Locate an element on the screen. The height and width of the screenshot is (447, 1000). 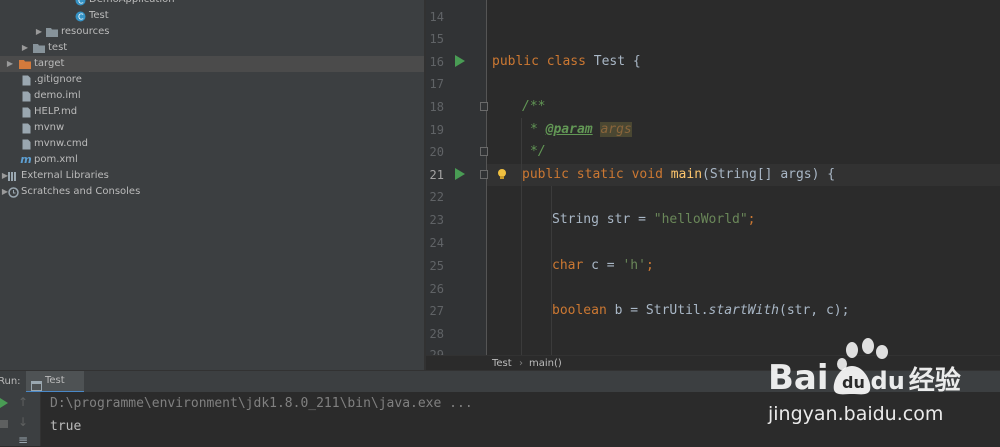
tree-item-target: ▶ target is located at coordinates (212, 64).